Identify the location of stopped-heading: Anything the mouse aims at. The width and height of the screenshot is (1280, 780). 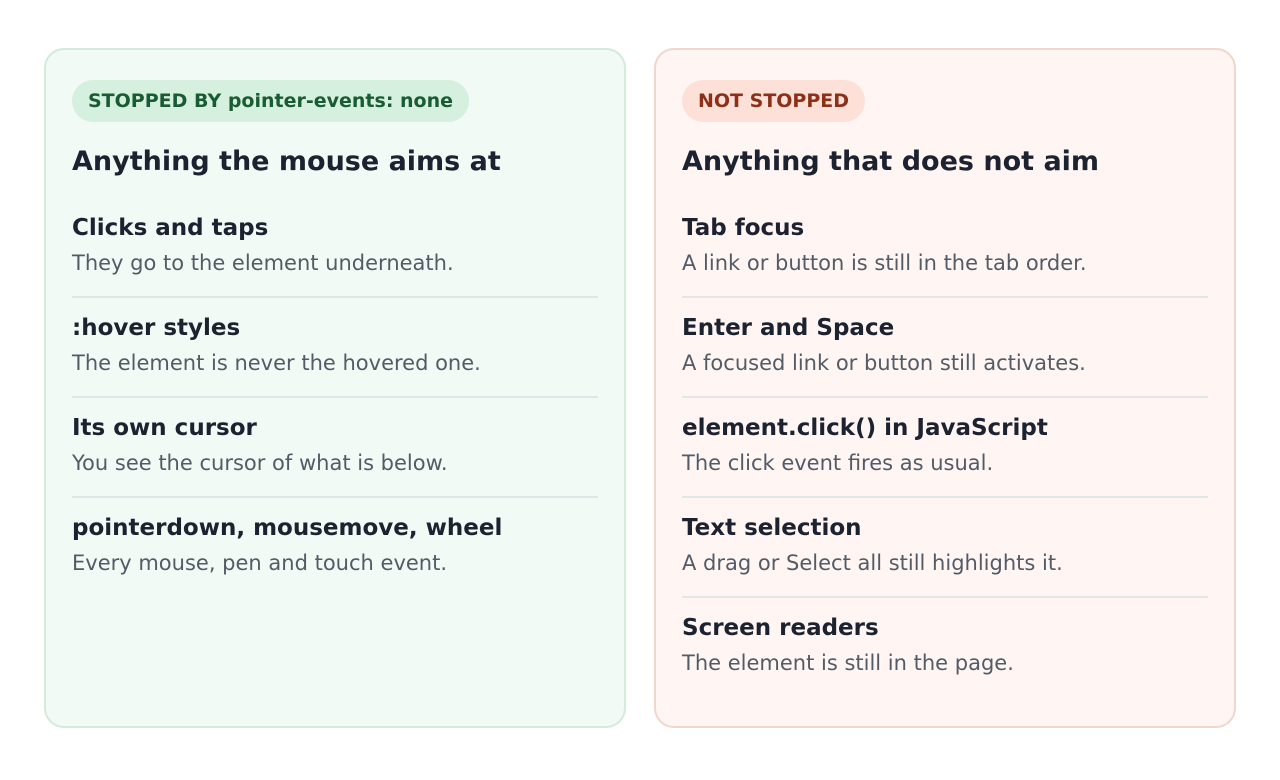
(286, 161).